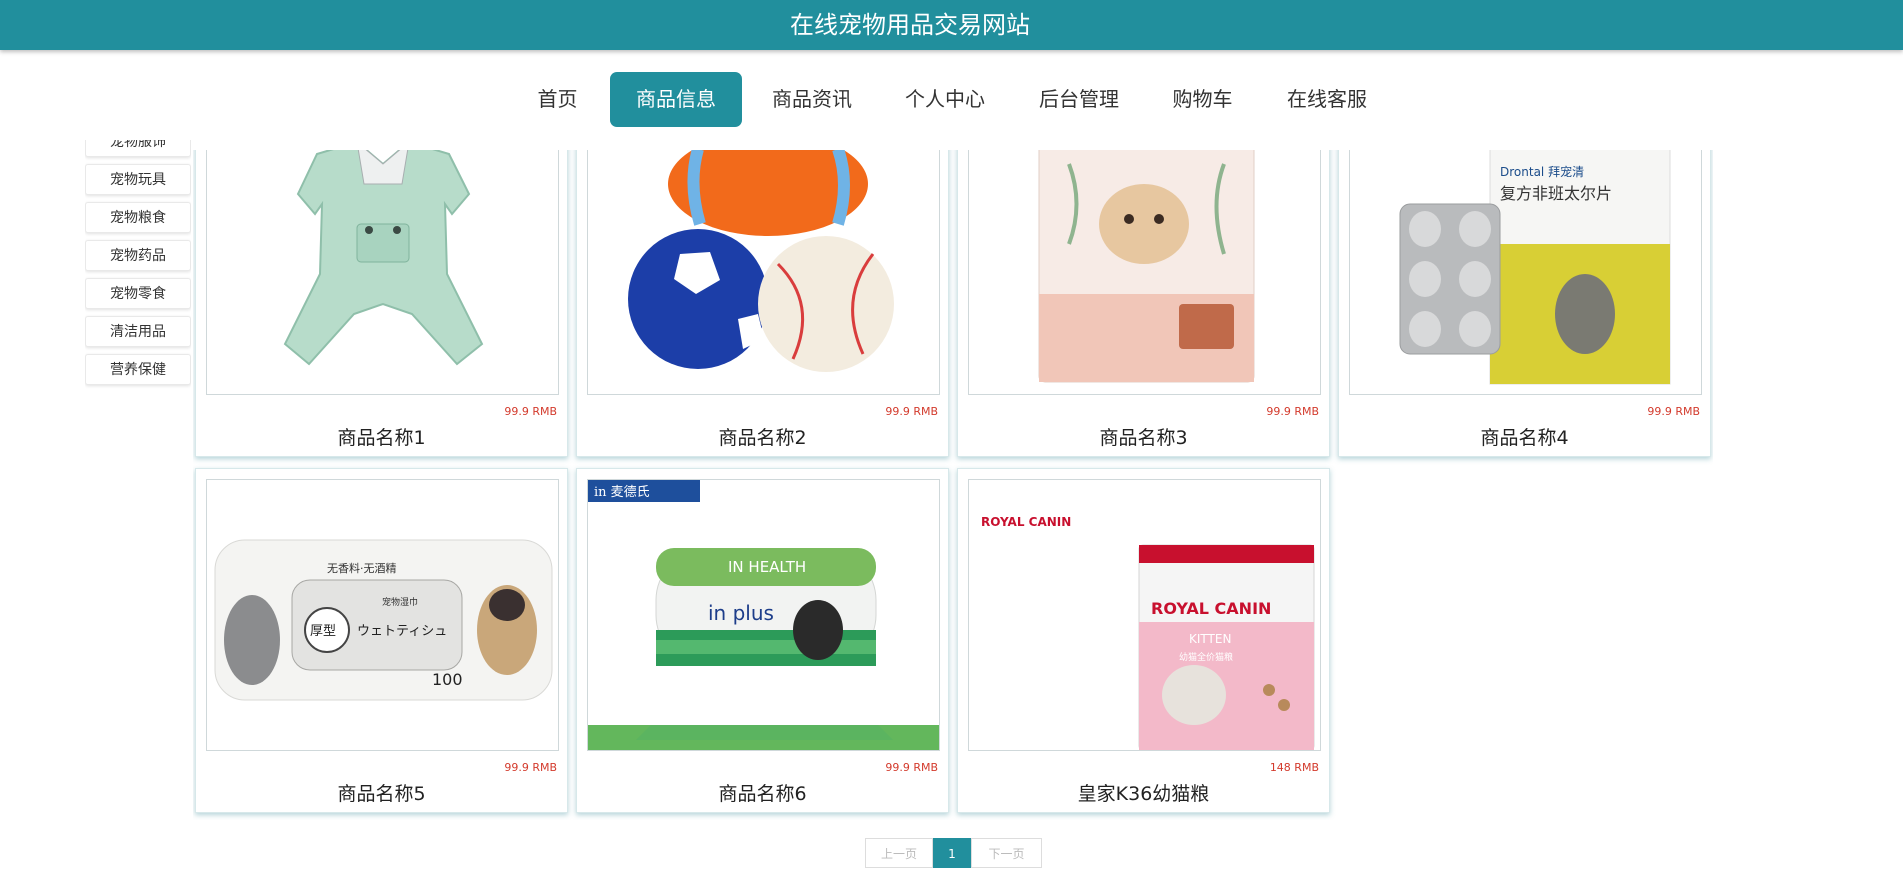 The height and width of the screenshot is (869, 1903). I want to click on category-health: 营养保健, so click(138, 369).